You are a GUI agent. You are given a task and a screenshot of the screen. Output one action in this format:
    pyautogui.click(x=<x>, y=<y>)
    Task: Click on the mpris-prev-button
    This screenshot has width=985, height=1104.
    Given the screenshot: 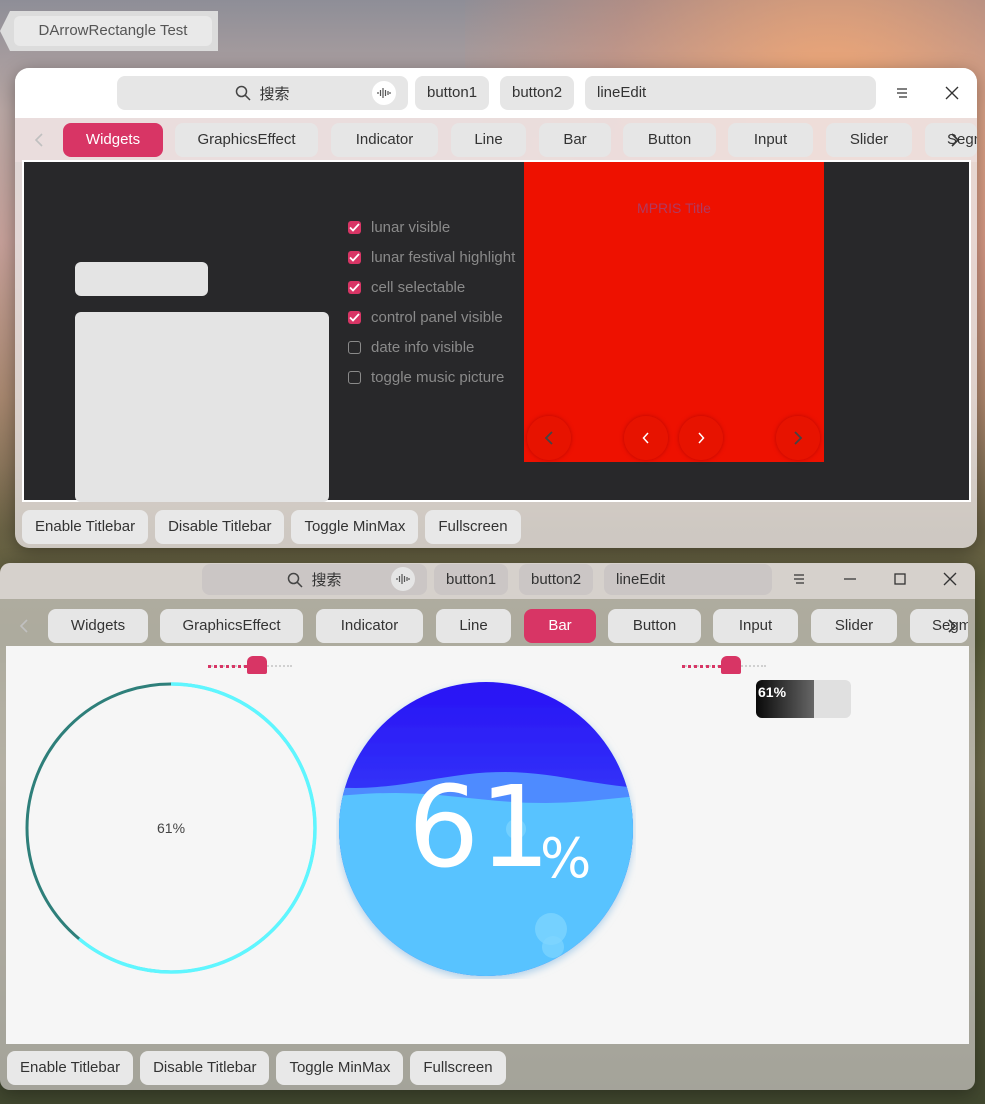 What is the action you would take?
    pyautogui.click(x=549, y=438)
    